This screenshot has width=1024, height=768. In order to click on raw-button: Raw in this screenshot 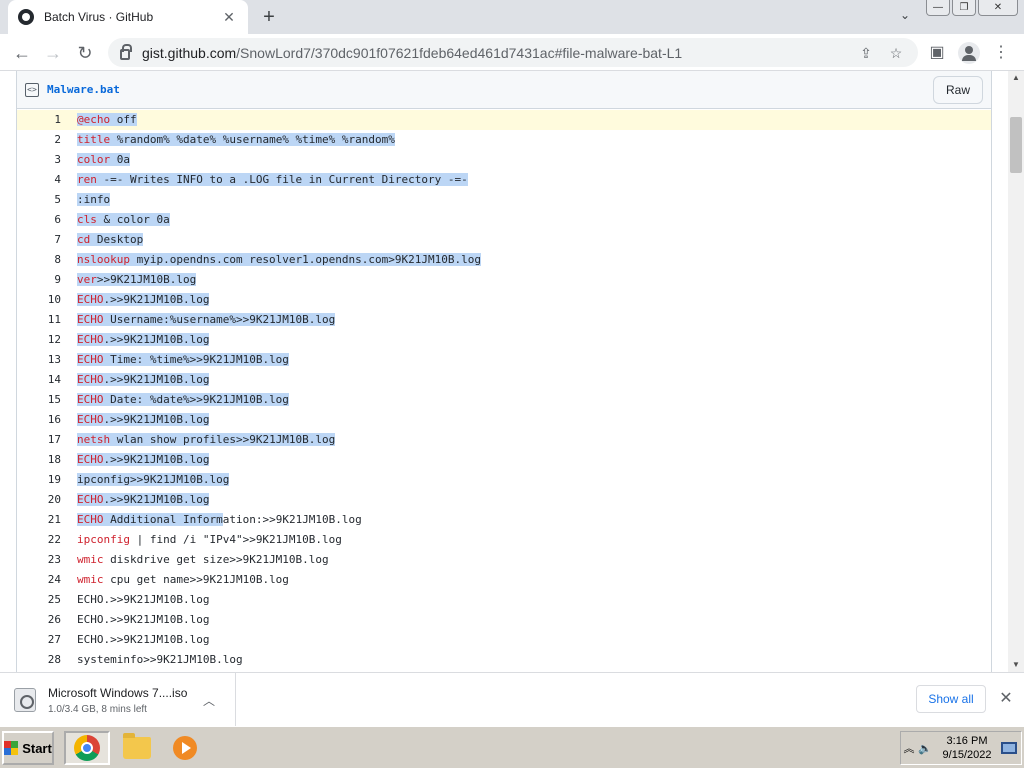, I will do `click(957, 89)`.